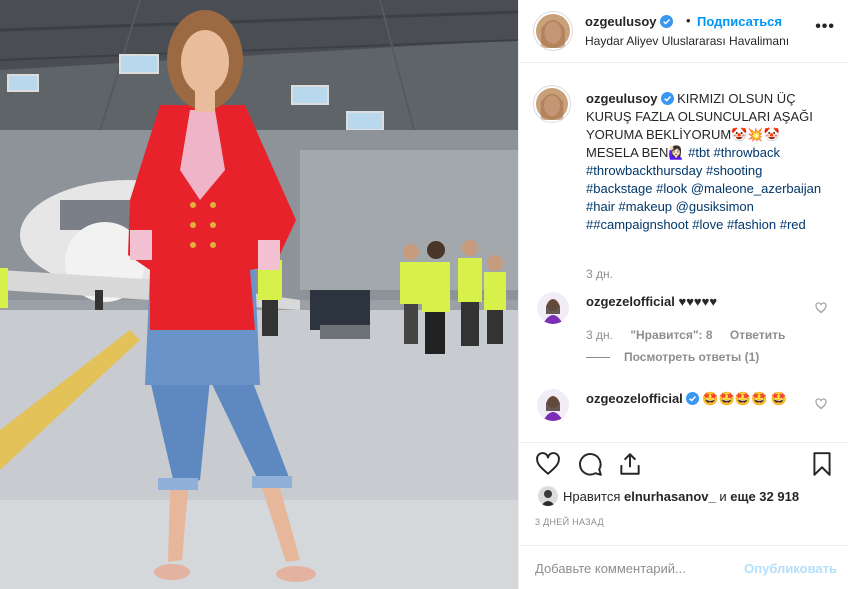 The image size is (848, 589). Describe the element at coordinates (622, 98) in the screenshot. I see `caption-username: ozgeulusoy` at that location.